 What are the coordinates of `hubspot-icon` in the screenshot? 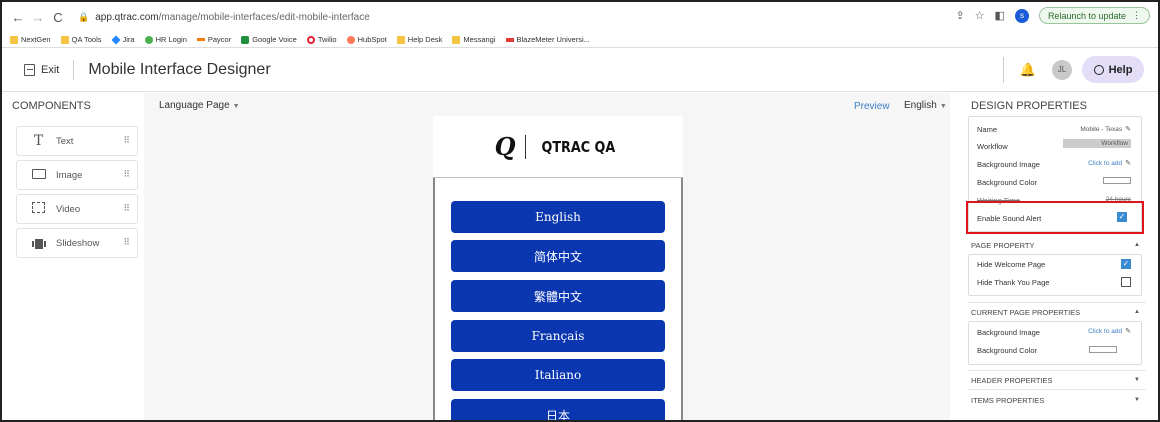 It's located at (350, 39).